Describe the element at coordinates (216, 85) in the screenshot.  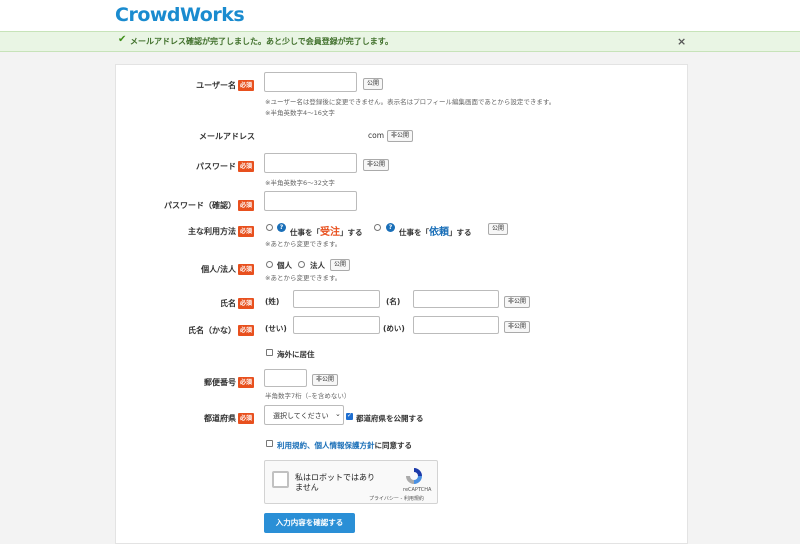
I see `username-label: ユーザー名` at that location.